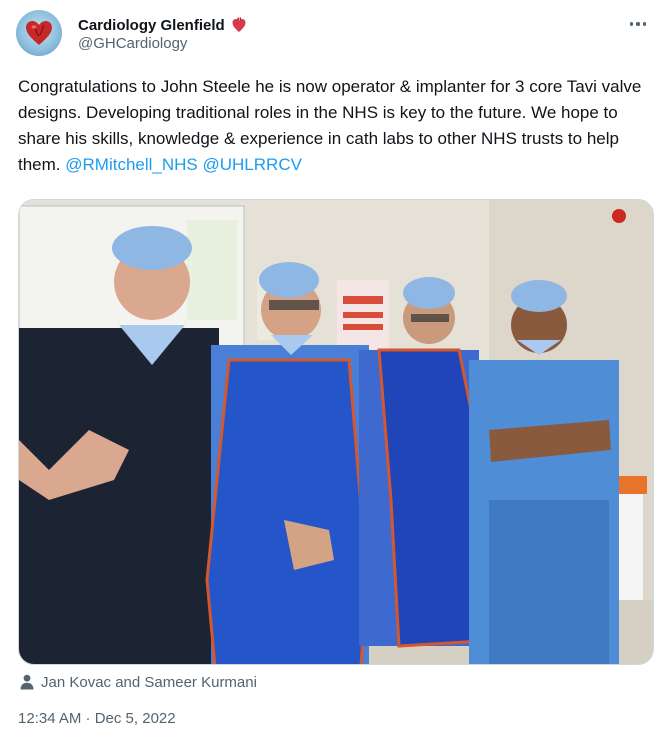 The width and height of the screenshot is (669, 739). I want to click on mention-link: @RMitchell_NHS, so click(131, 164).